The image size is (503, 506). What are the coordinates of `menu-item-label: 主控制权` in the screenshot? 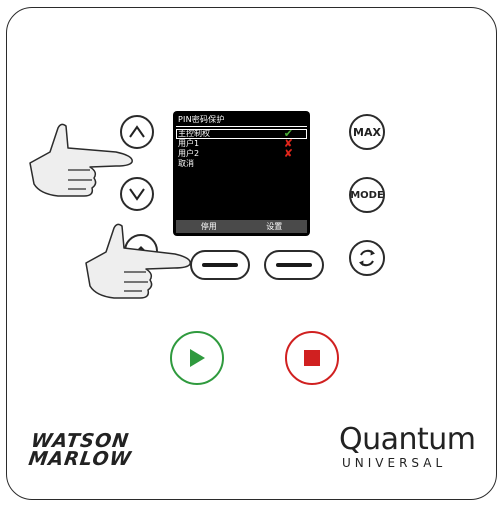 It's located at (194, 133).